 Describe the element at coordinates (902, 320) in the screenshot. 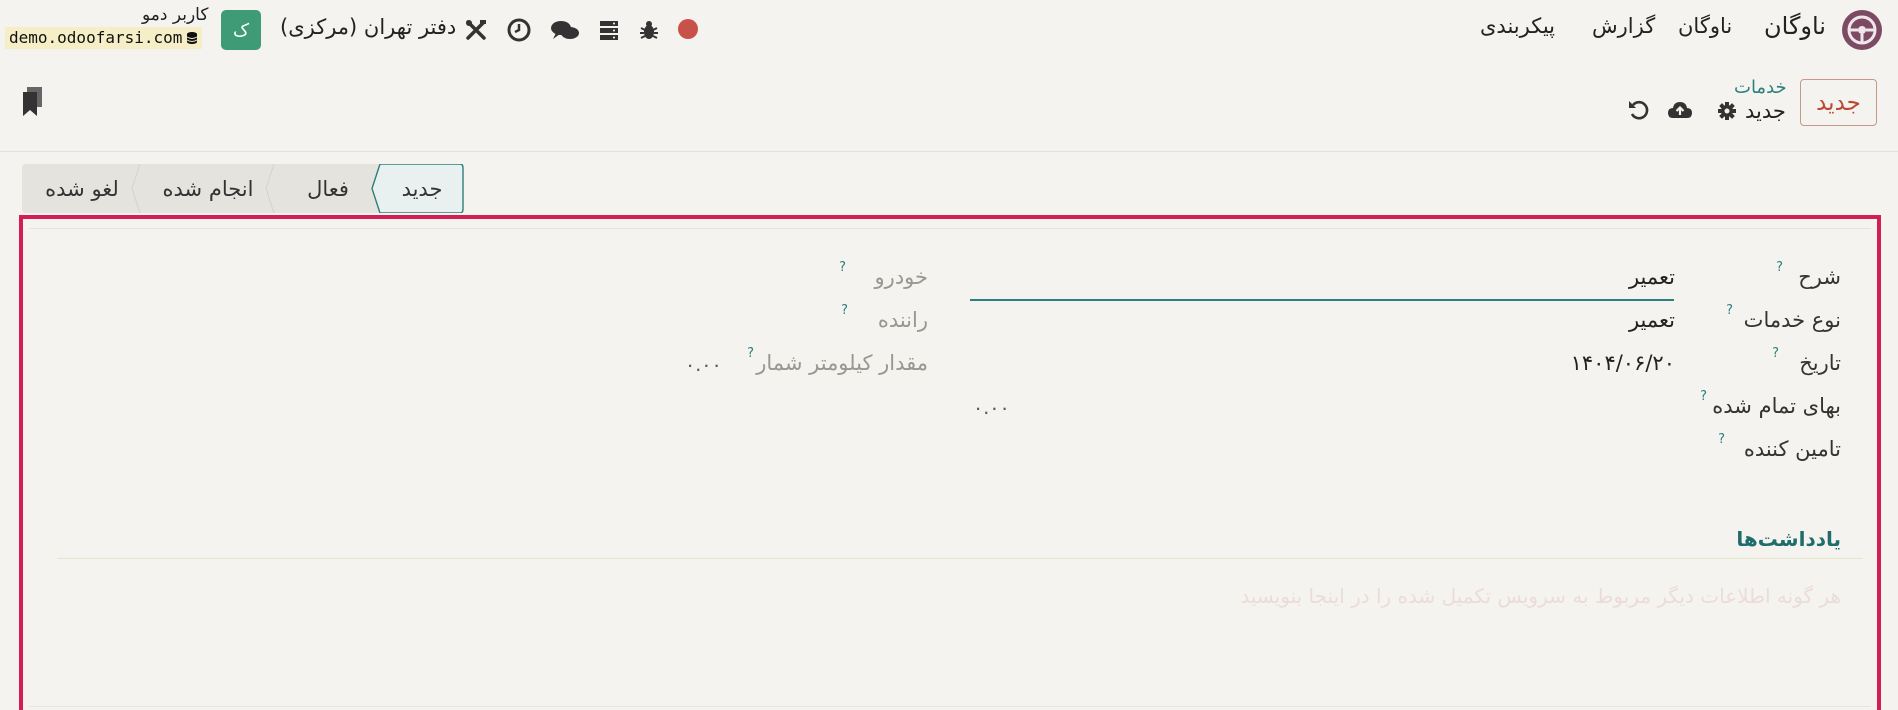

I see `label-driver: راننده` at that location.